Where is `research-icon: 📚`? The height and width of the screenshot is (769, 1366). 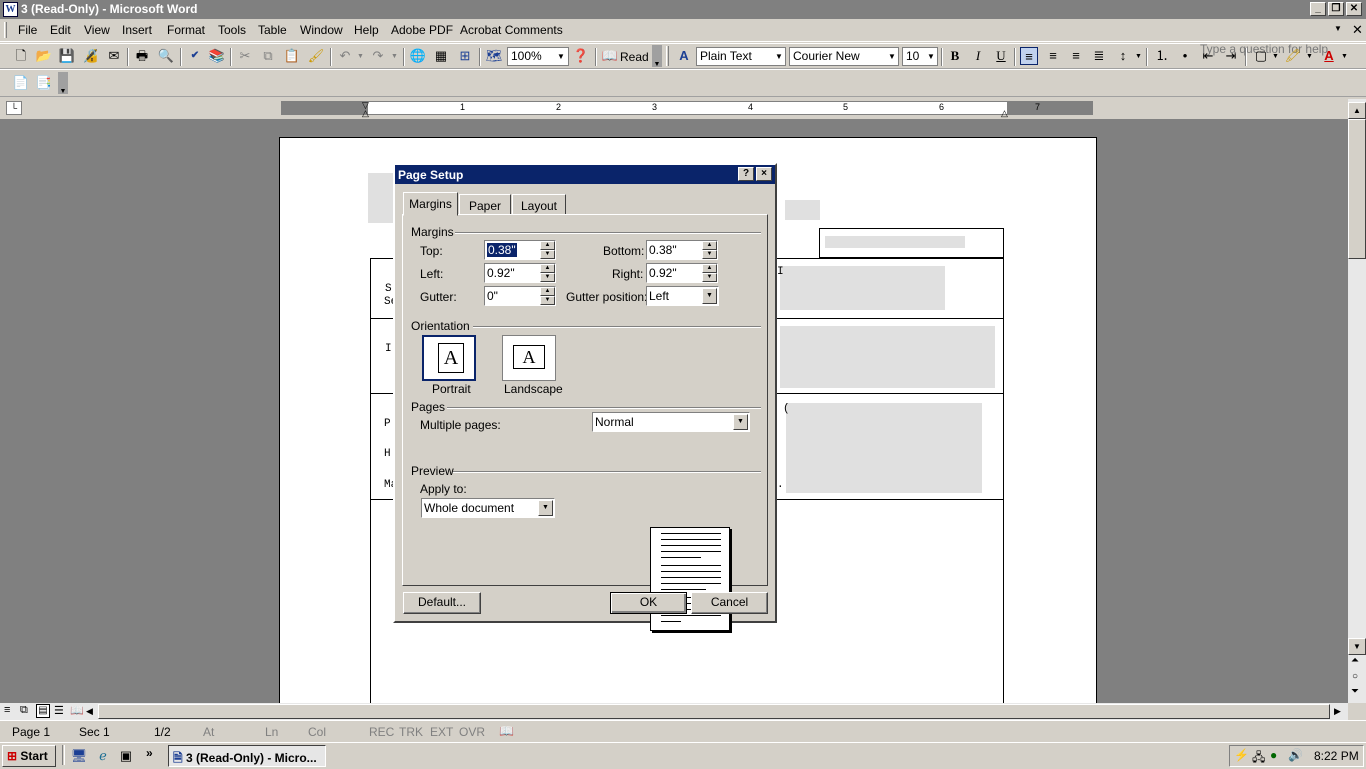
research-icon: 📚 is located at coordinates (217, 56).